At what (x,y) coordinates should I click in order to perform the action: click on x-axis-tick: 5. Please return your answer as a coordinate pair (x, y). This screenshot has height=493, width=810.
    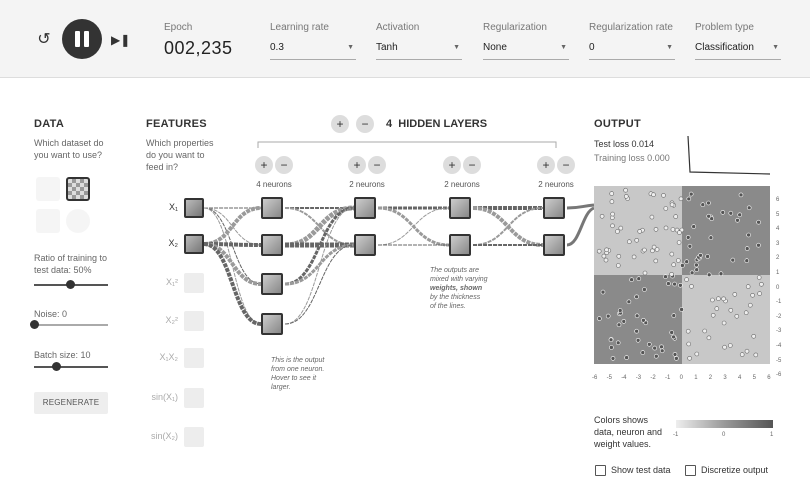
    Looking at the image, I should click on (754, 378).